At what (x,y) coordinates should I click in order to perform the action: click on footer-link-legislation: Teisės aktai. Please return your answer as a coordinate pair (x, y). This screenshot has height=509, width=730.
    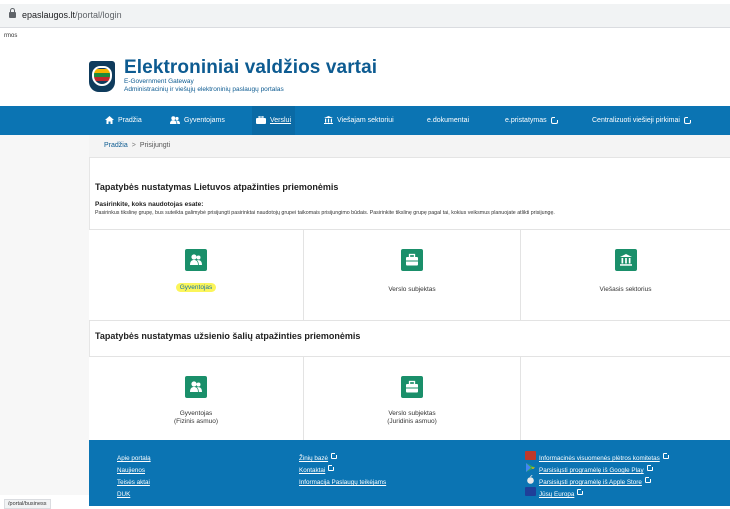
    Looking at the image, I should click on (133, 482).